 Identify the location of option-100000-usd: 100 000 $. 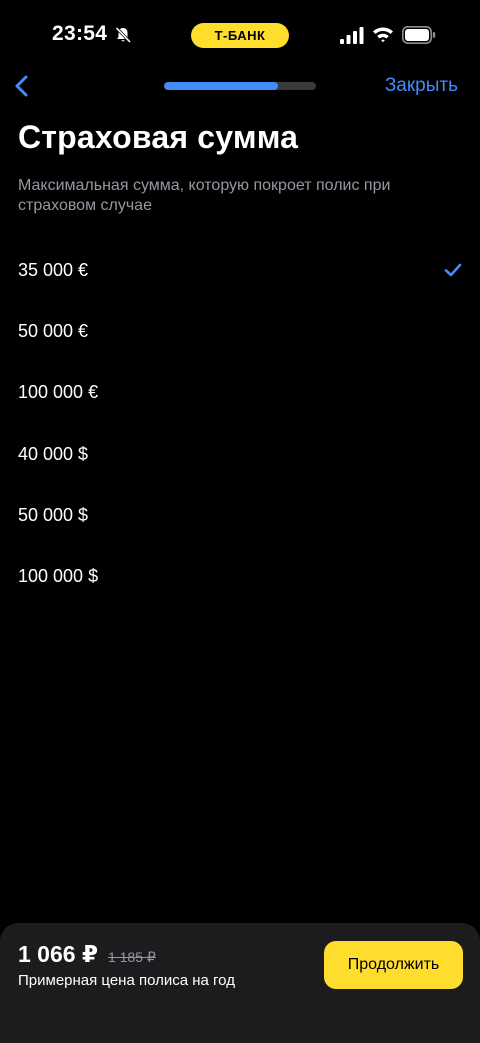
(240, 576).